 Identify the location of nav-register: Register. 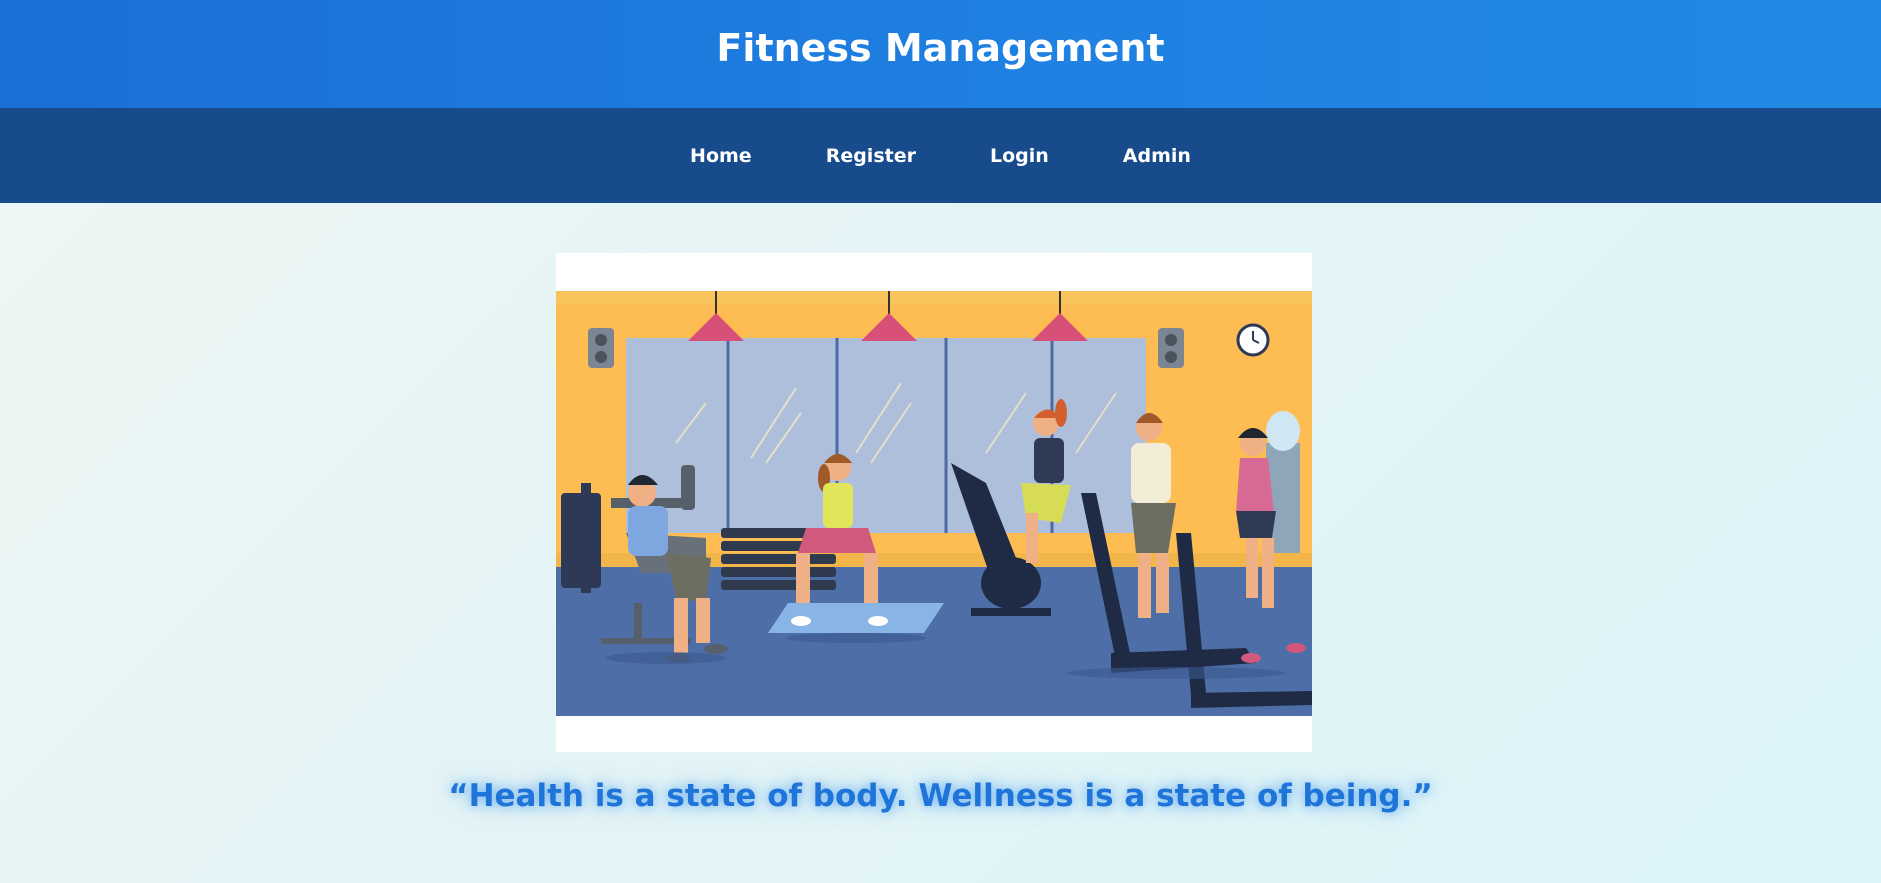
(871, 156).